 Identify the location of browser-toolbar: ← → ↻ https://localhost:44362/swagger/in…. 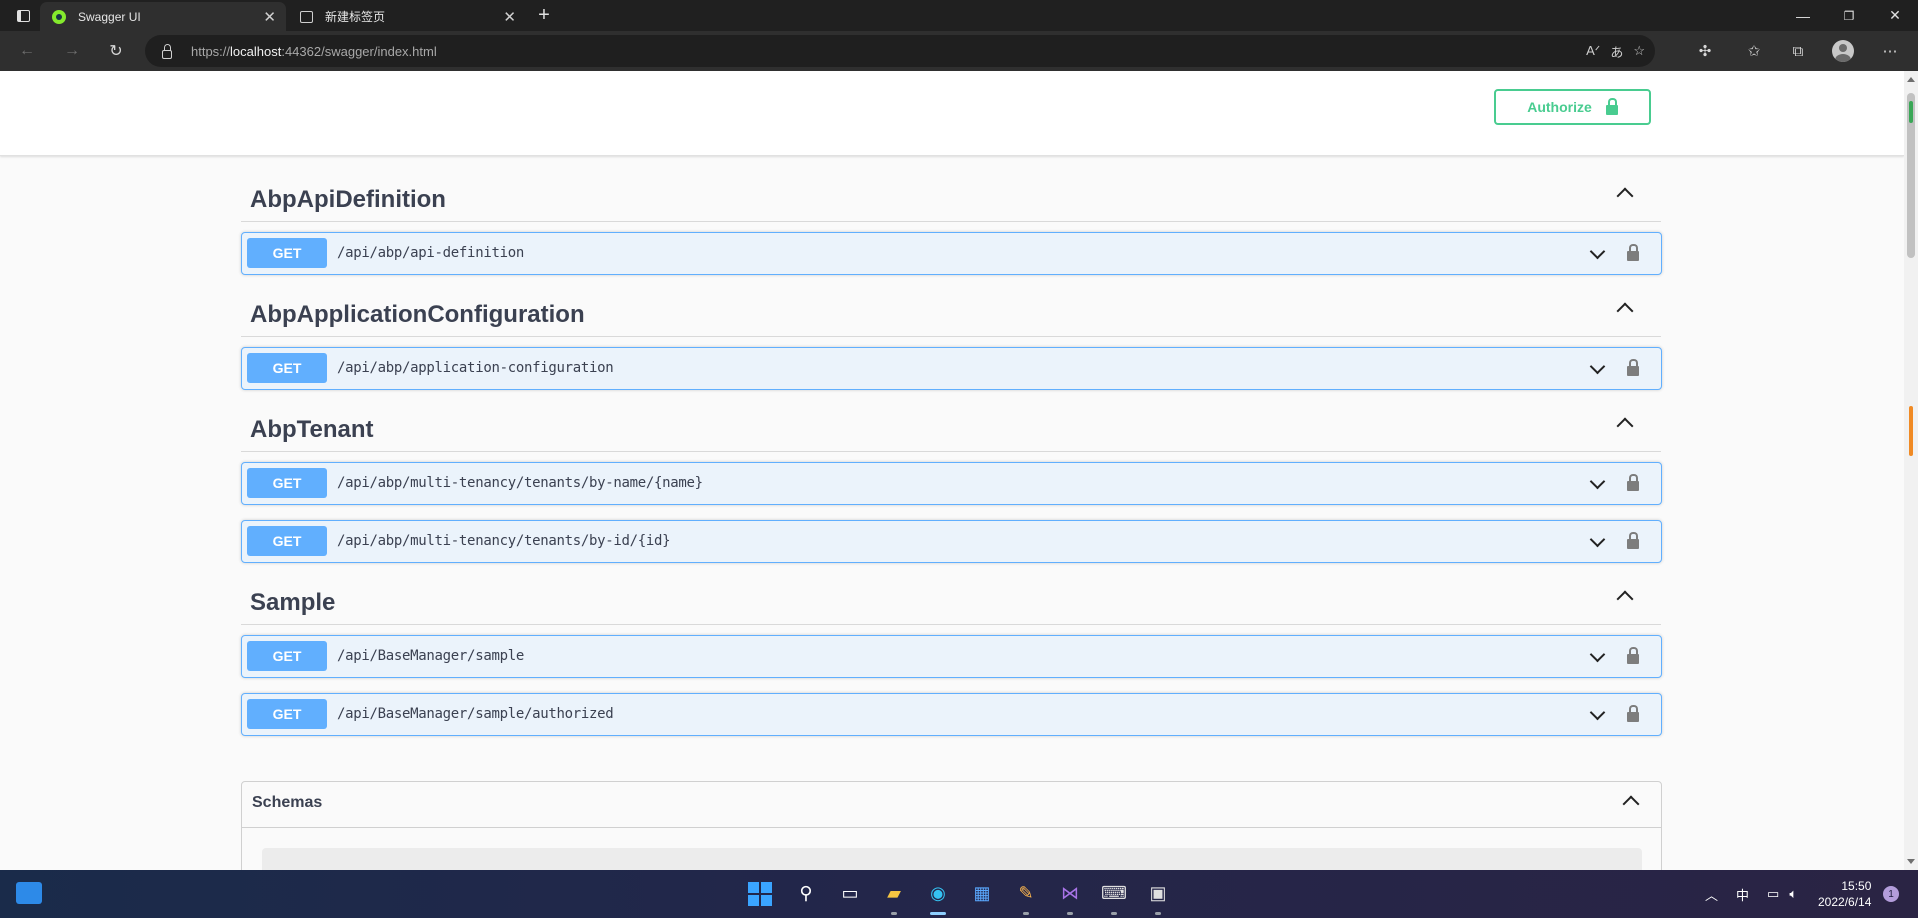
(959, 51).